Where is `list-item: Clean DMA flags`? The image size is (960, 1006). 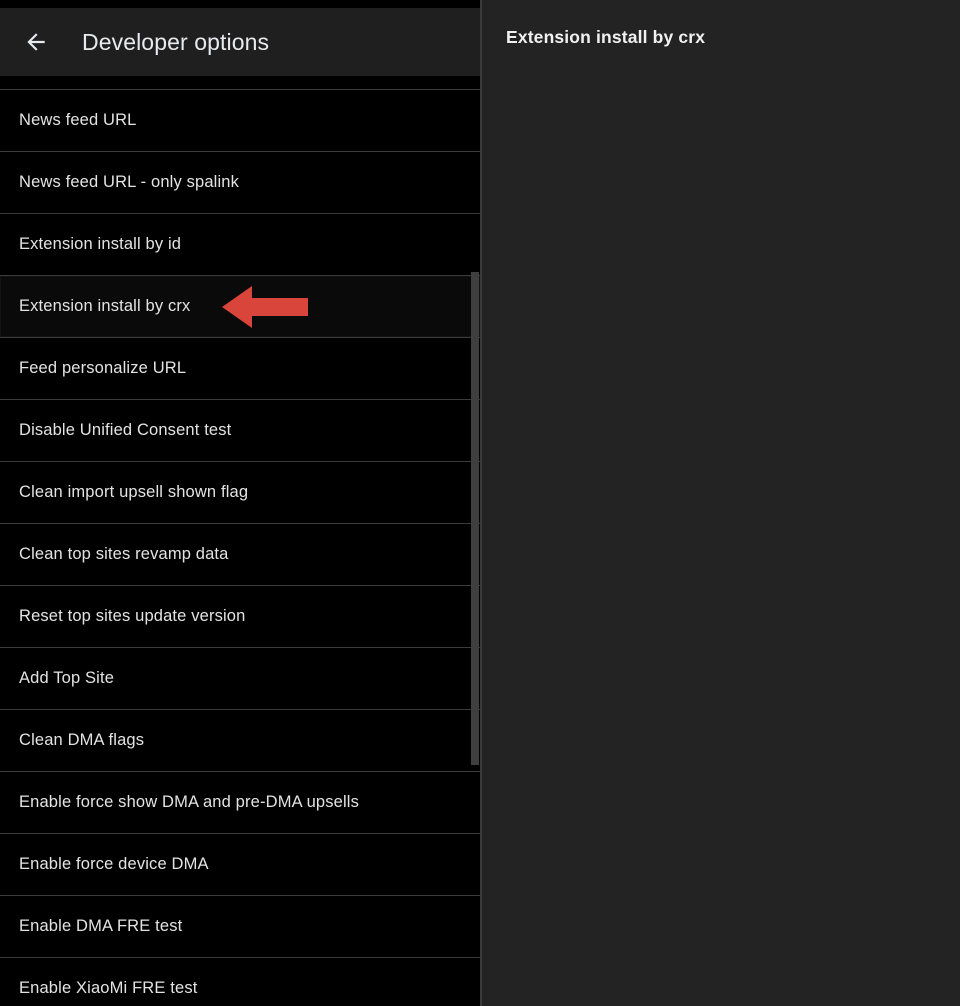
list-item: Clean DMA flags is located at coordinates (240, 740).